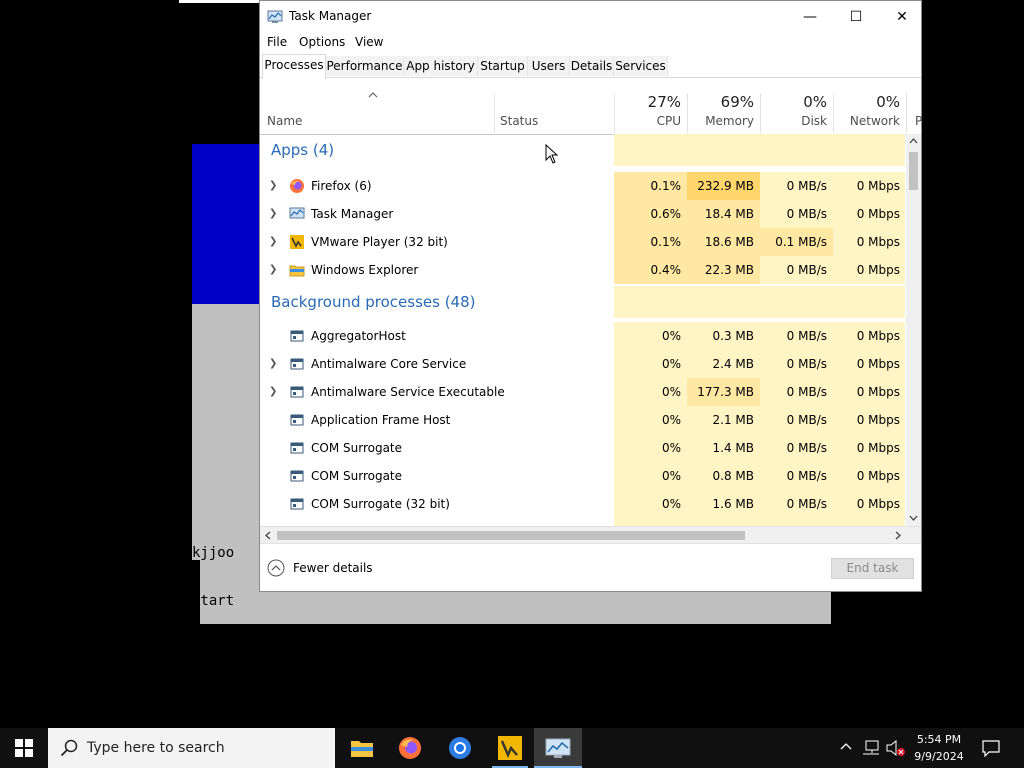 The image size is (1024, 768). I want to click on fewer-details-button: Fewer details, so click(320, 568).